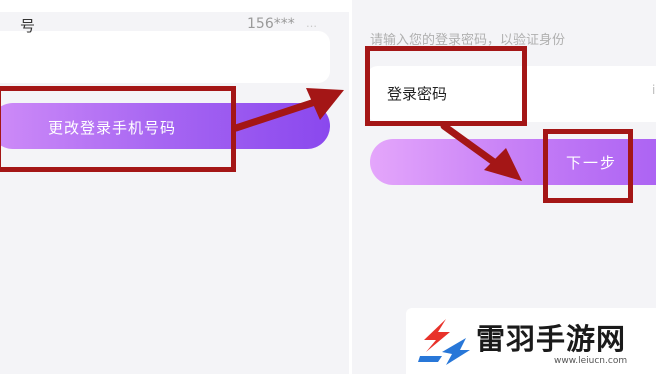 This screenshot has height=374, width=656. What do you see at coordinates (277, 114) in the screenshot?
I see `arrow-to-password-page` at bounding box center [277, 114].